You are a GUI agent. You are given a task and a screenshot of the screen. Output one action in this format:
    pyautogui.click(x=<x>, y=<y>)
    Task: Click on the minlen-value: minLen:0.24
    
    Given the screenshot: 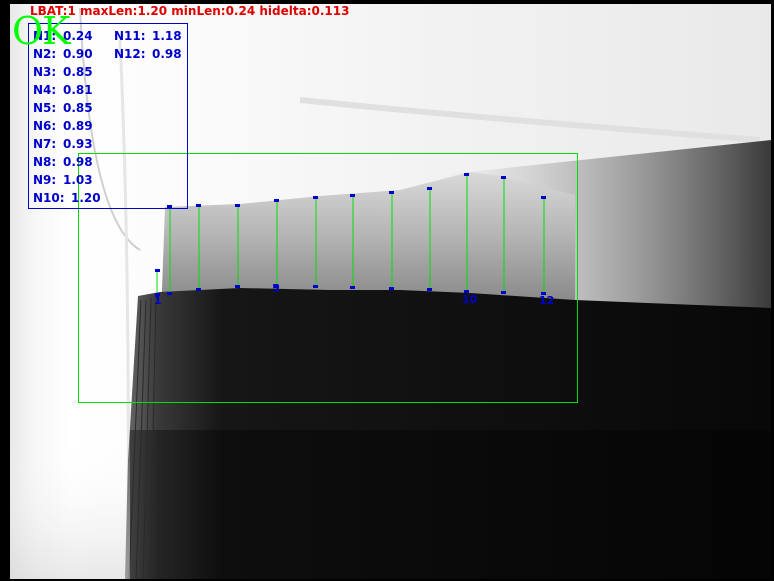 What is the action you would take?
    pyautogui.click(x=213, y=11)
    